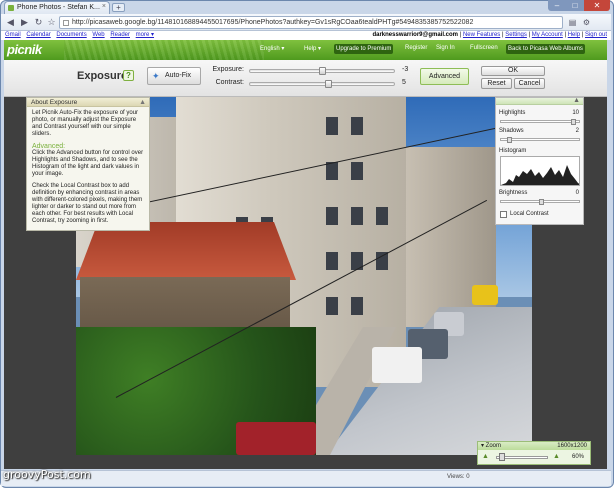 The width and height of the screenshot is (614, 488). What do you see at coordinates (306, 478) in the screenshot?
I see `status-bar` at bounding box center [306, 478].